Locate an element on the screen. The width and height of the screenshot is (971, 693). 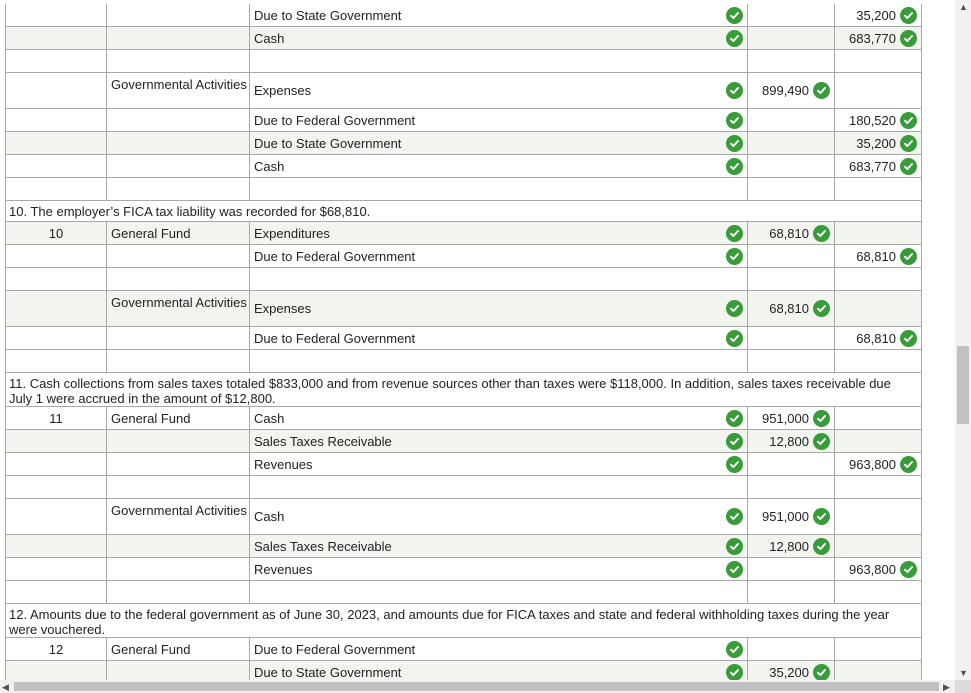
credit-amount: 68,810 is located at coordinates (876, 338).